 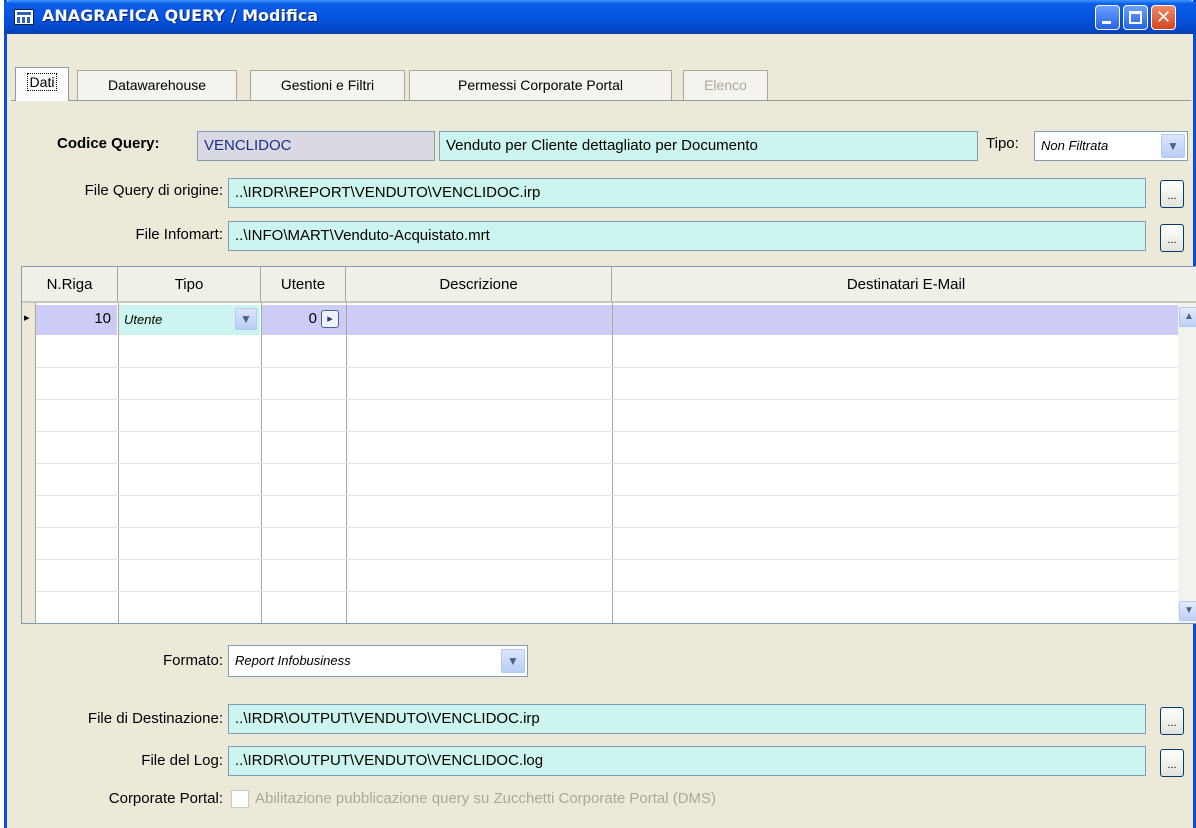 I want to click on maximize-button, so click(x=1135, y=17).